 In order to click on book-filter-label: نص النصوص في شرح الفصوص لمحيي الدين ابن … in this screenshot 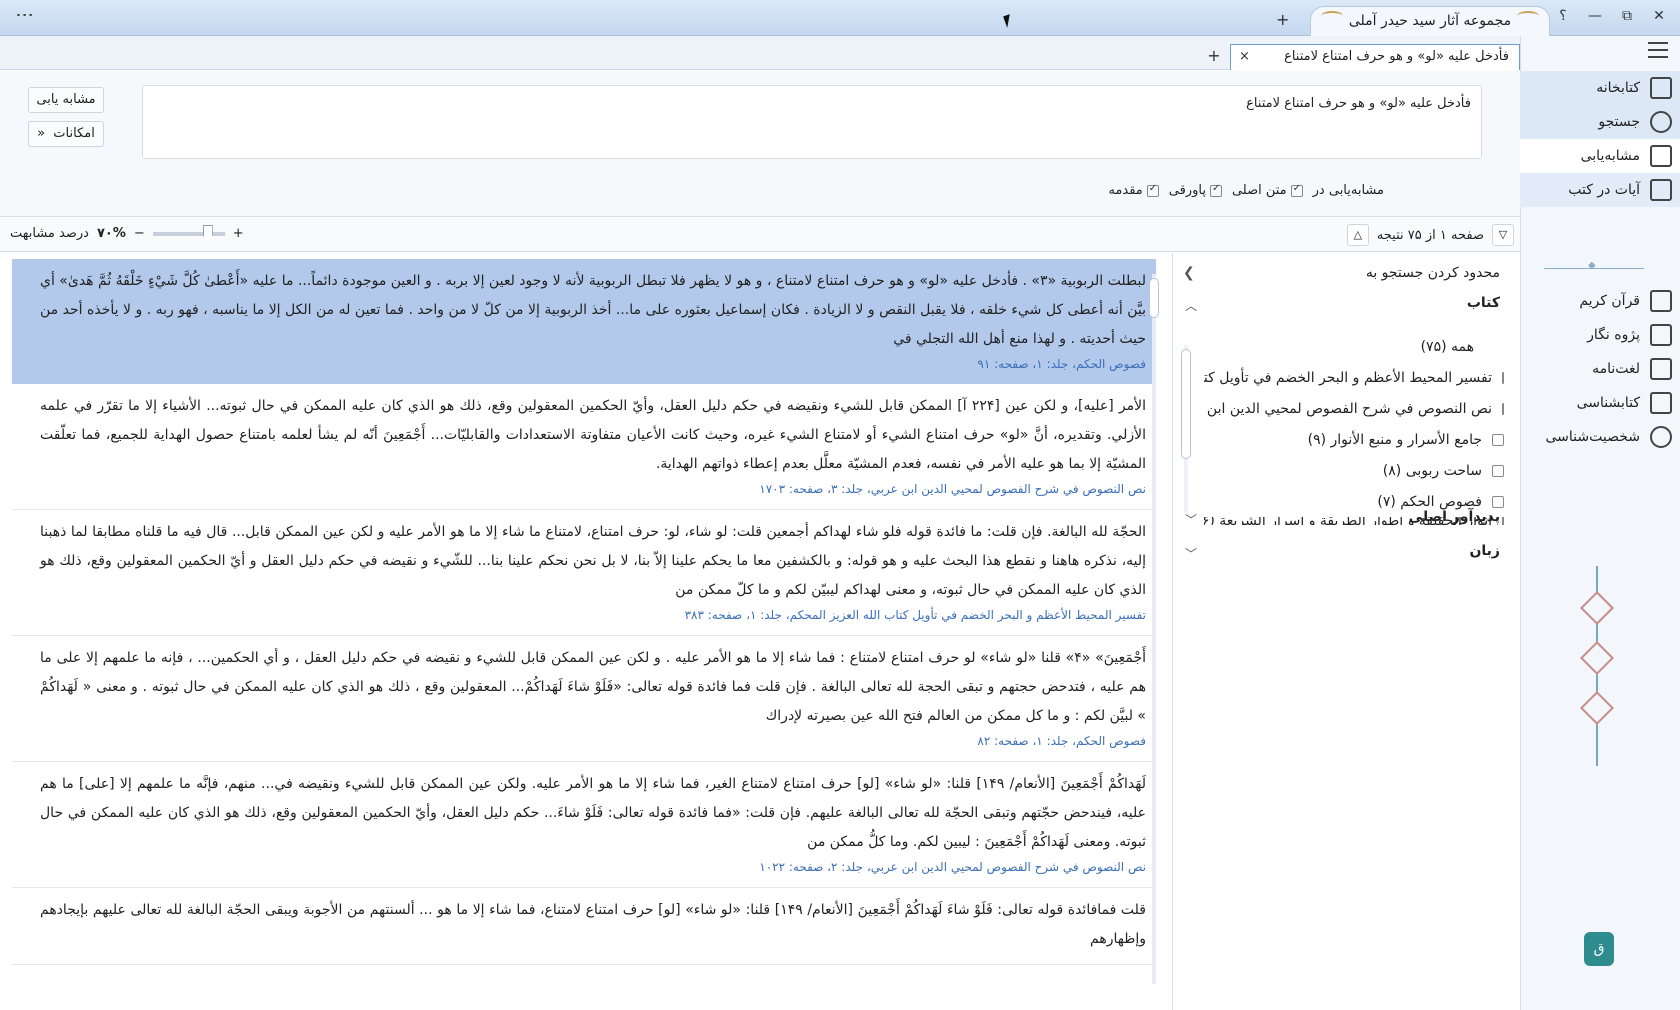, I will do `click(1348, 408)`.